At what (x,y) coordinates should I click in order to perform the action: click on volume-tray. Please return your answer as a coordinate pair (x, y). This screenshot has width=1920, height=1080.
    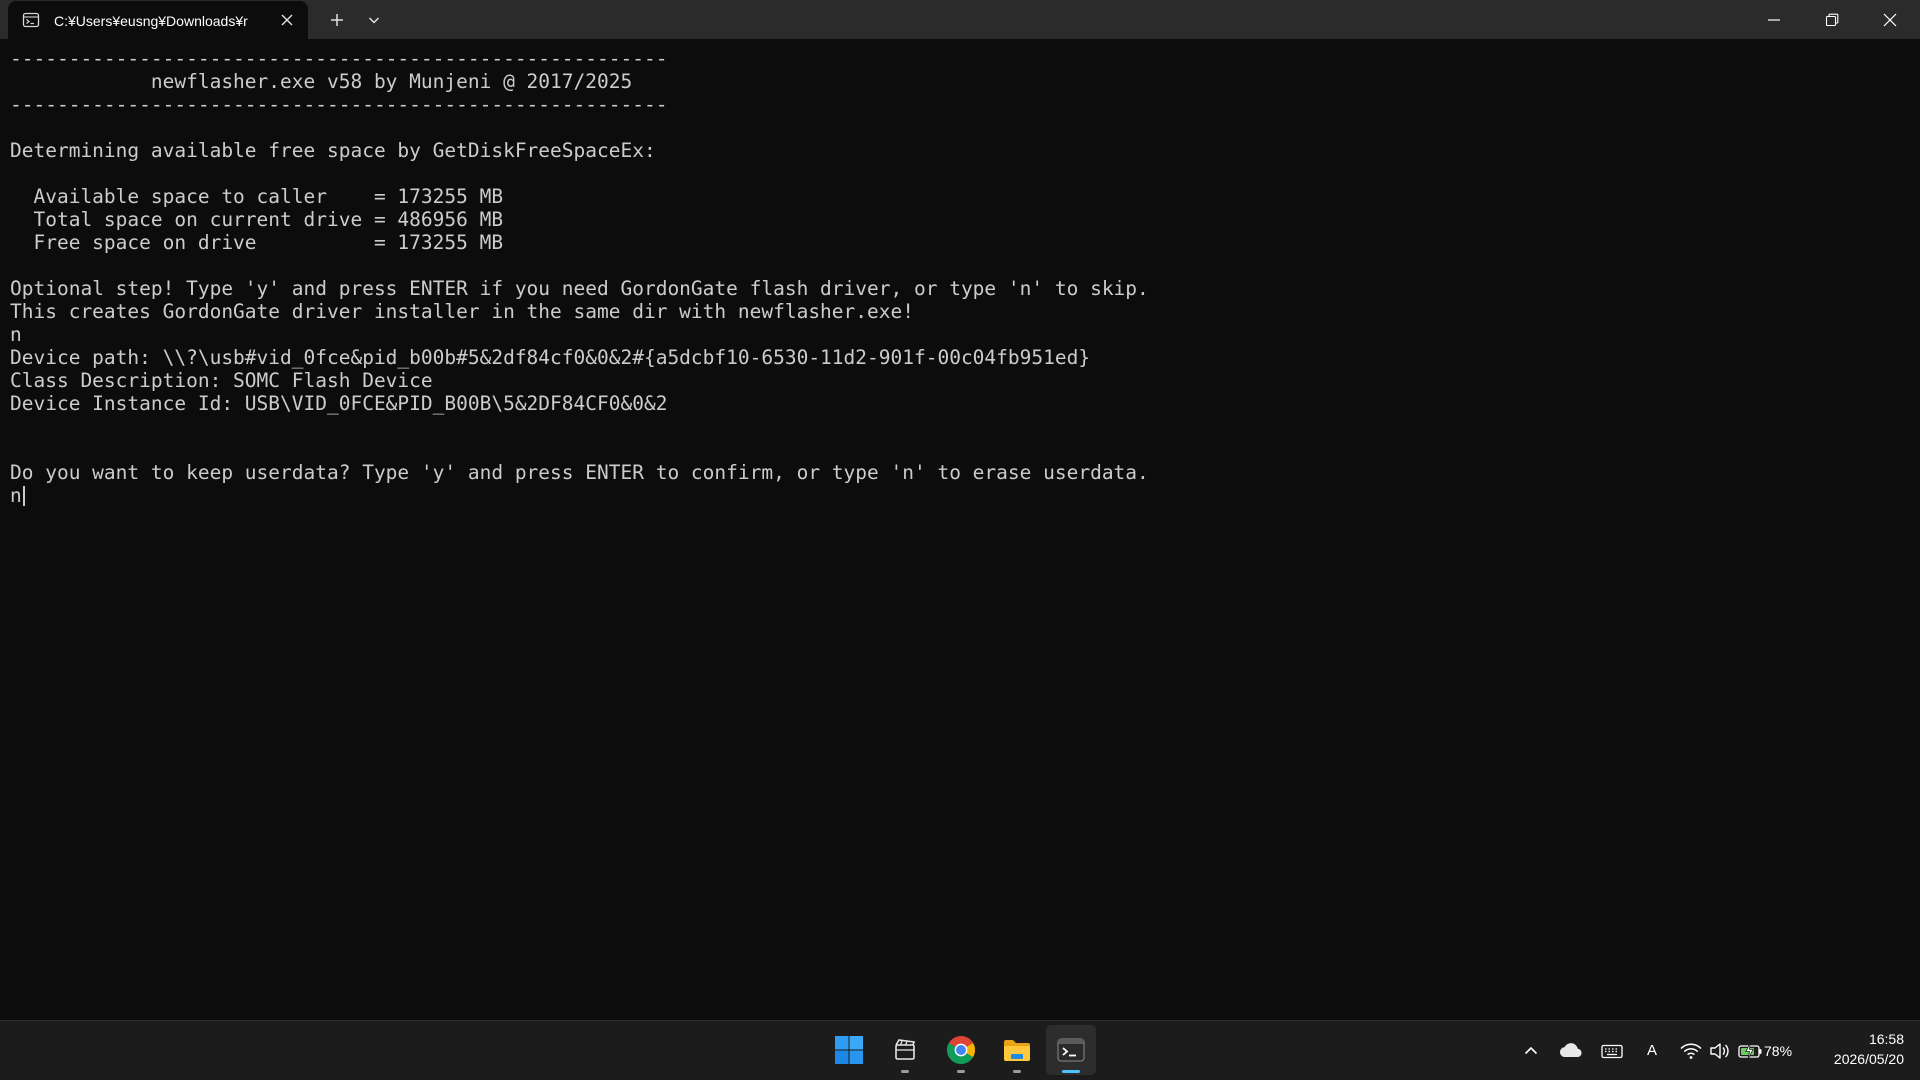
    Looking at the image, I should click on (1720, 1051).